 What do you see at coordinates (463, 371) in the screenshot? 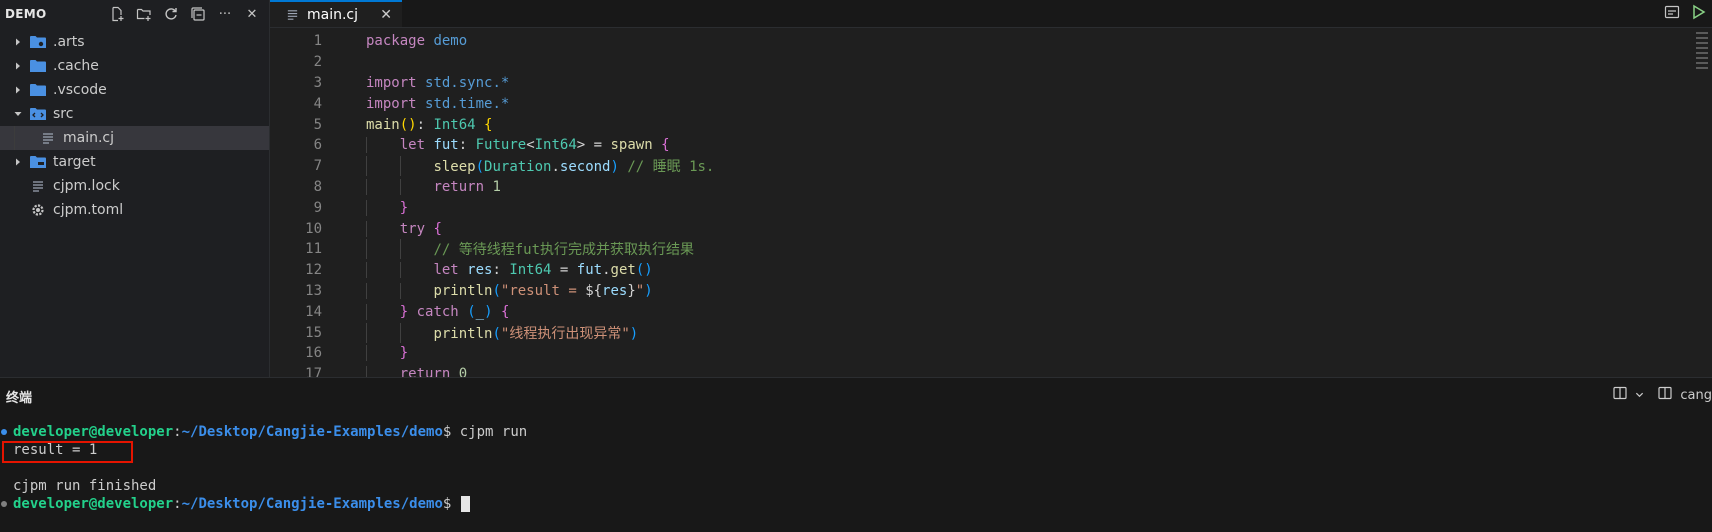
I see `code-token: 0` at bounding box center [463, 371].